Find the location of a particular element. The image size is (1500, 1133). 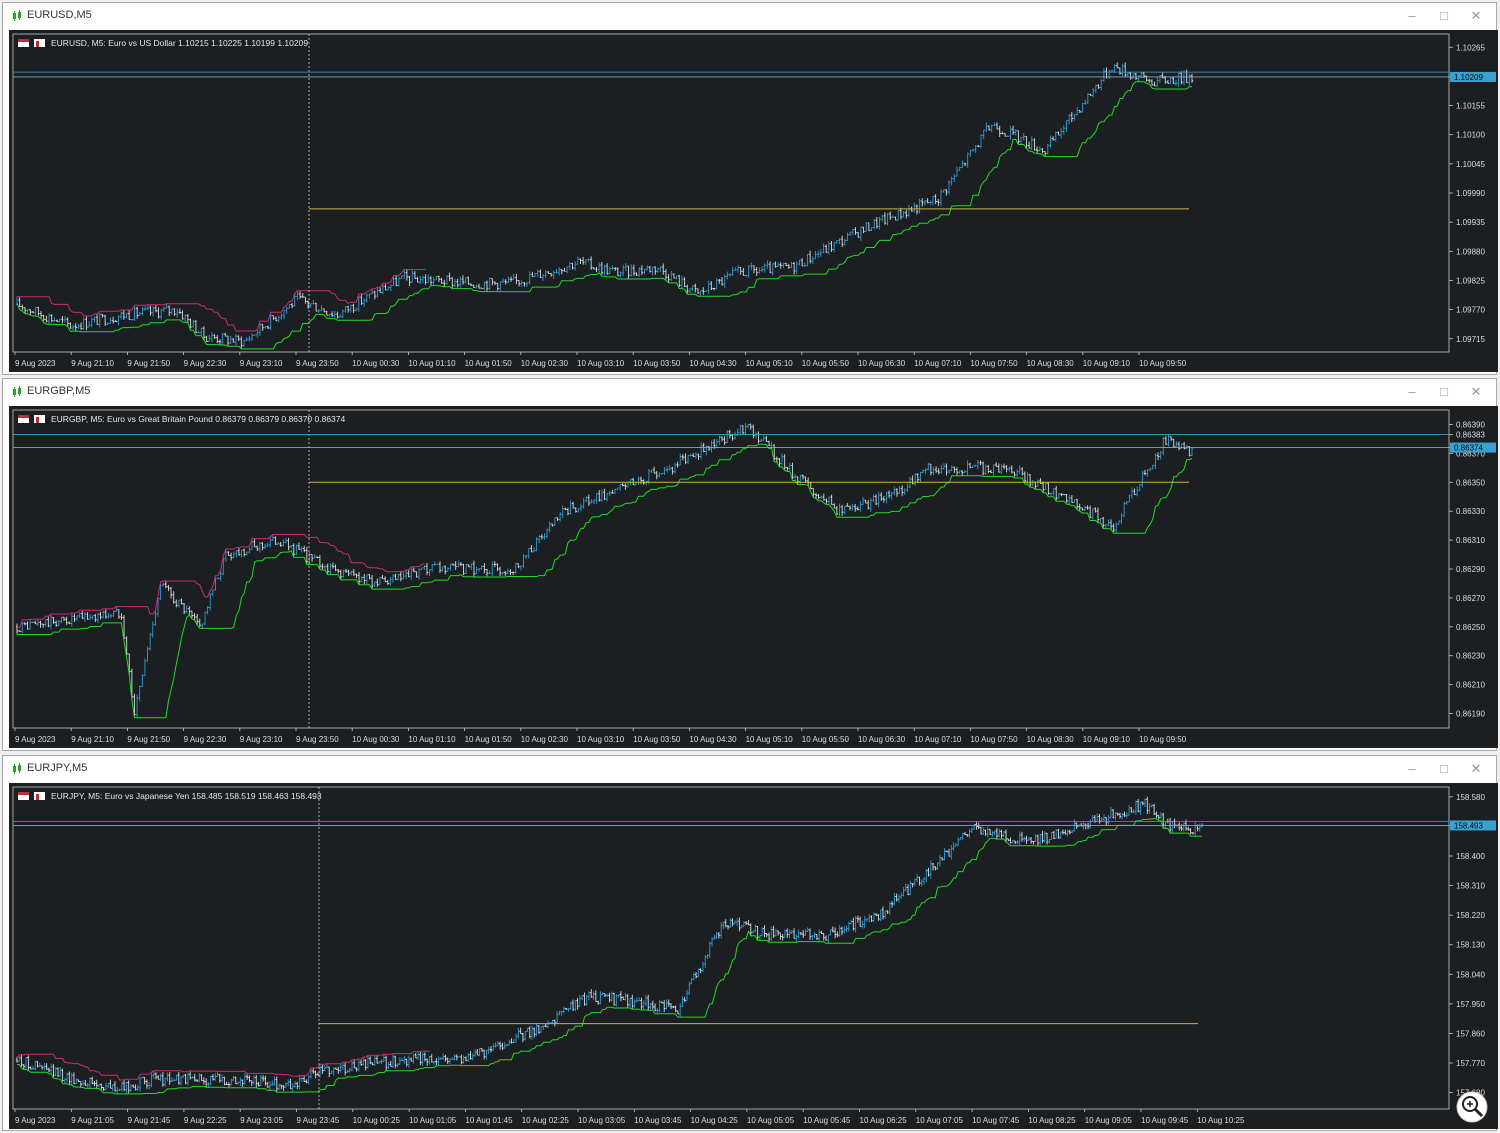

price-axis-label: 0.86290 is located at coordinates (1470, 569).